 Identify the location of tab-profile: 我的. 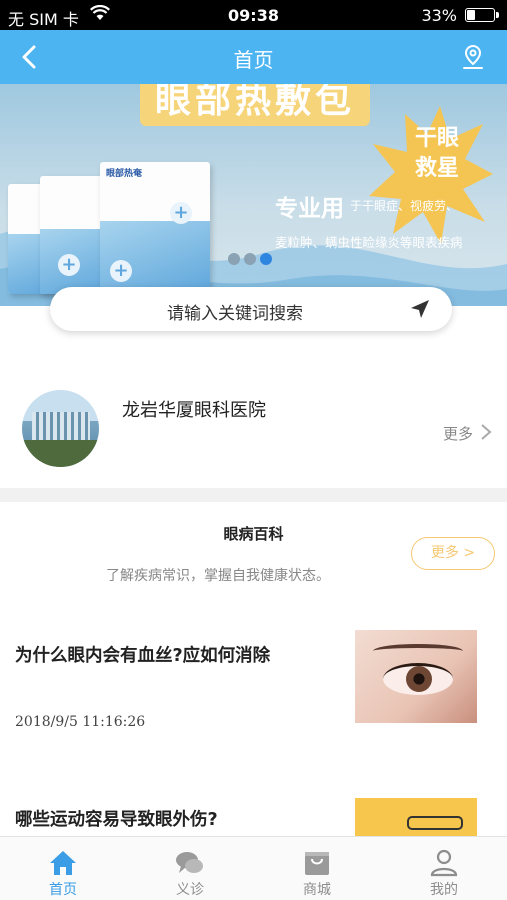
(444, 868).